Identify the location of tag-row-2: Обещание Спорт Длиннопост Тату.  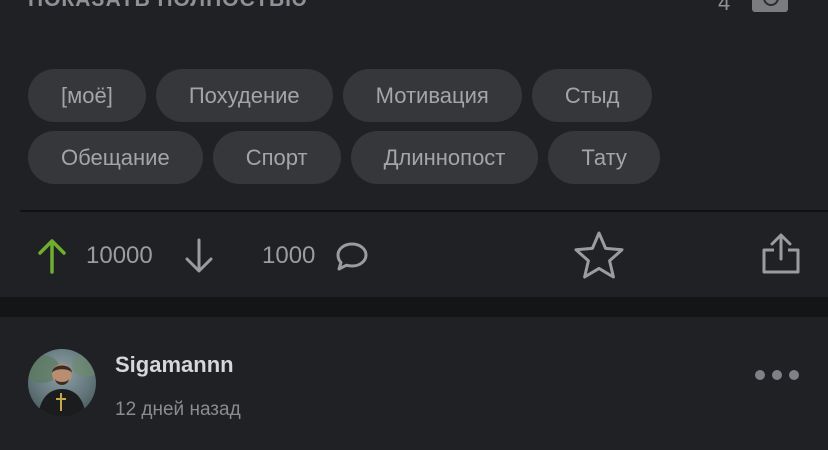
(413, 157).